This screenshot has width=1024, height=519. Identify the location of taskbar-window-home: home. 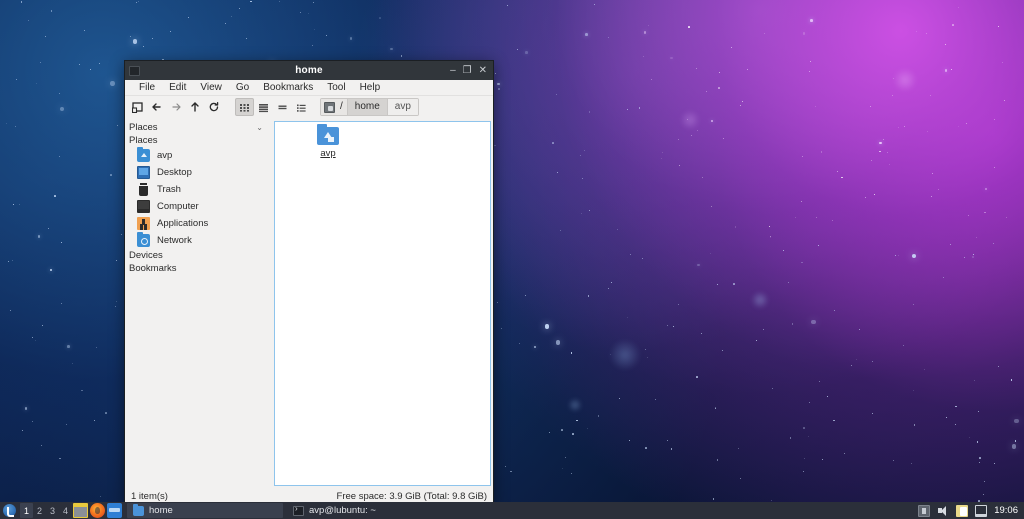
(205, 510).